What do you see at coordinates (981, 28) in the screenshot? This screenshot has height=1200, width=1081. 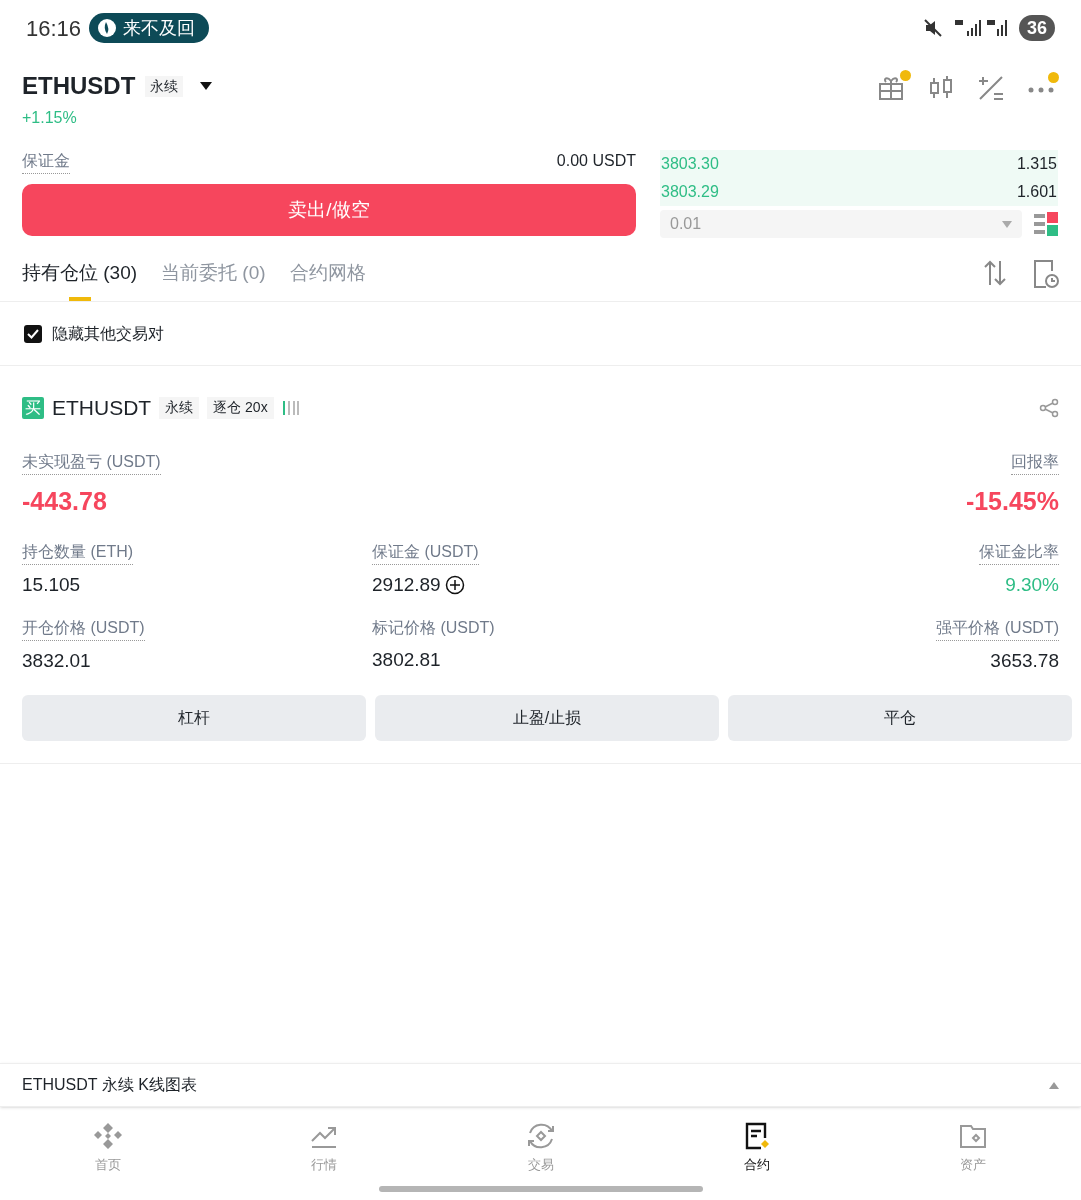 I see `signal-icon` at bounding box center [981, 28].